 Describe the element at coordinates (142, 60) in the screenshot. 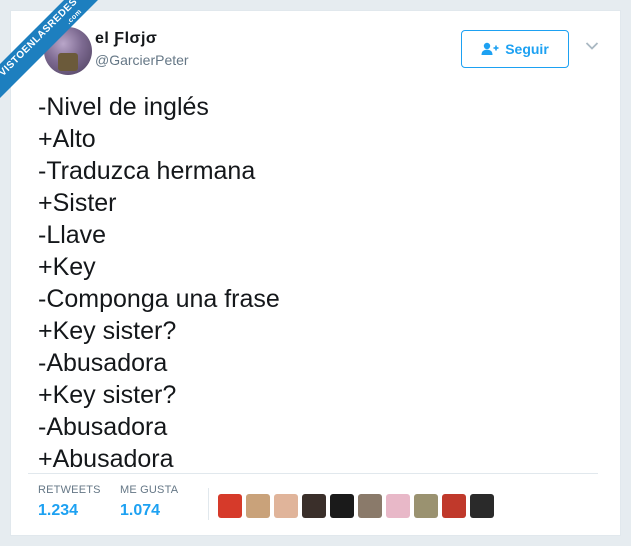

I see `user-handle: @GarcierPeter` at that location.